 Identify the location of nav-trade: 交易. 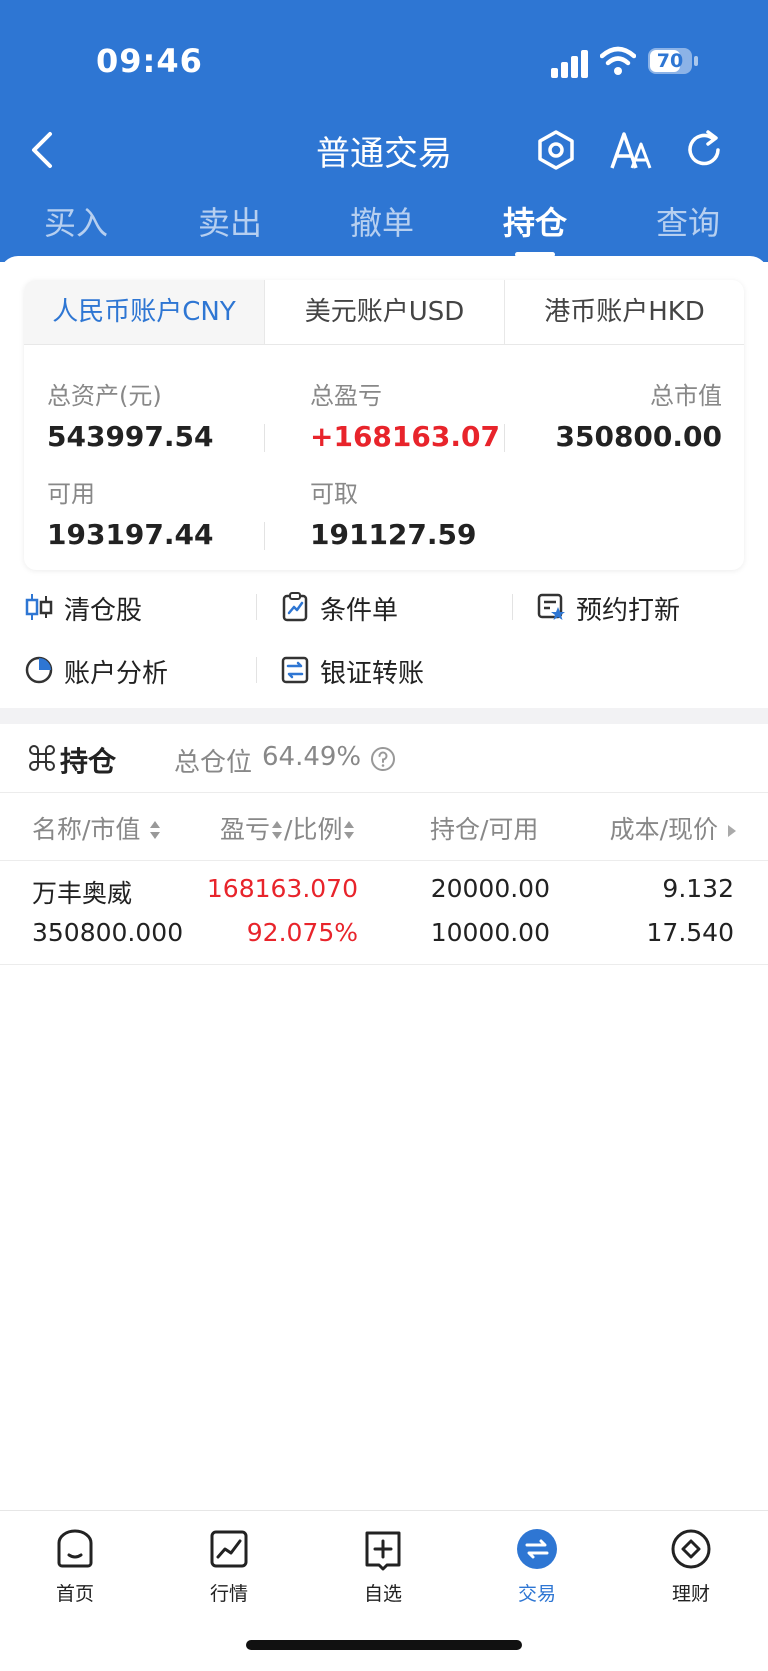
(537, 1566).